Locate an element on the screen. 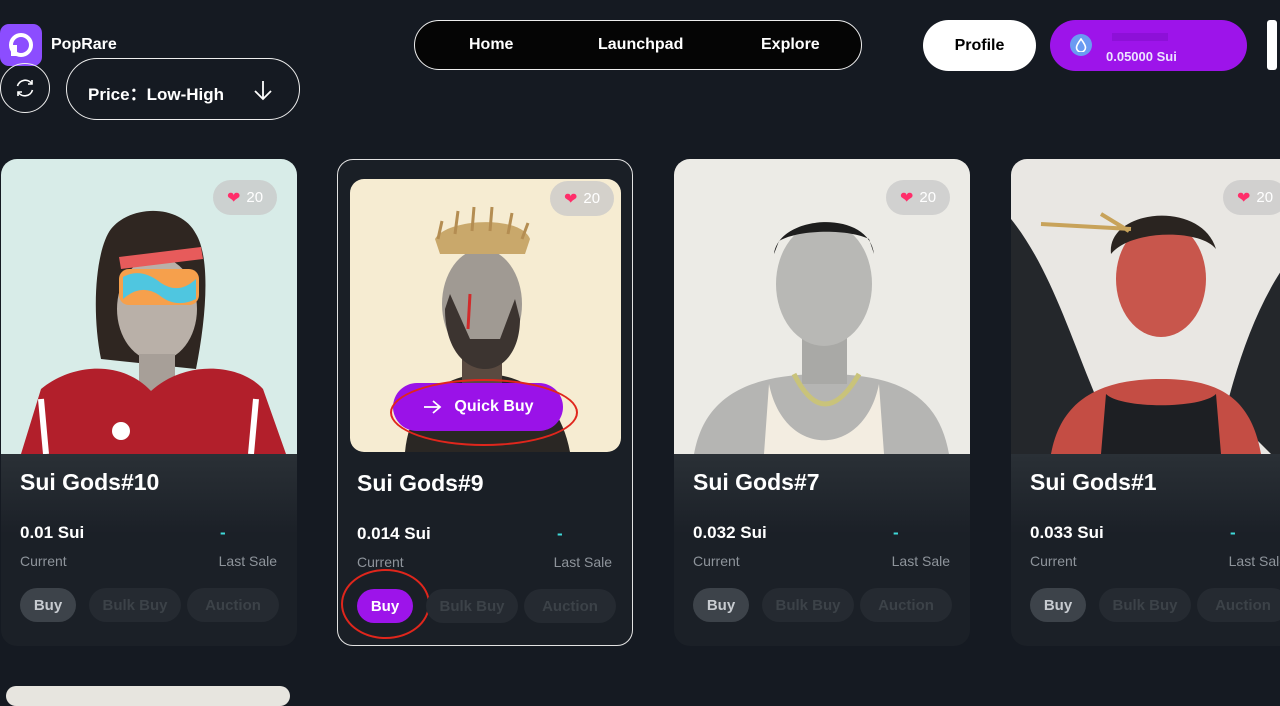 The width and height of the screenshot is (1280, 706). nav-explore: Explore is located at coordinates (790, 45).